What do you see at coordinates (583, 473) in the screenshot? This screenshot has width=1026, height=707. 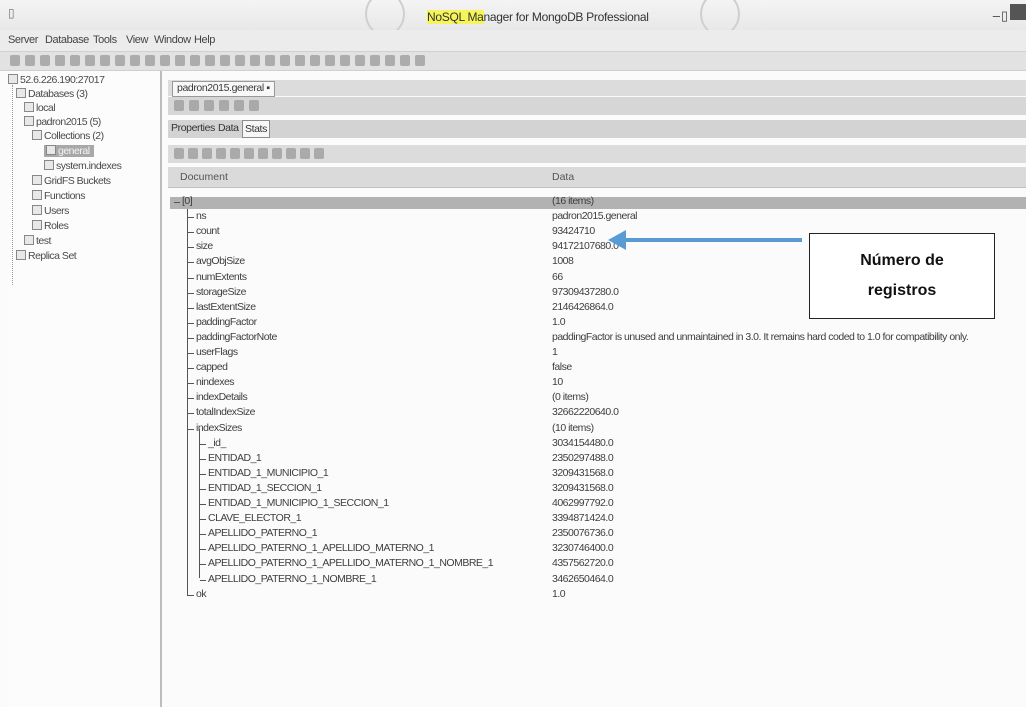 I see `row-index-size-value: 3209431568.0` at bounding box center [583, 473].